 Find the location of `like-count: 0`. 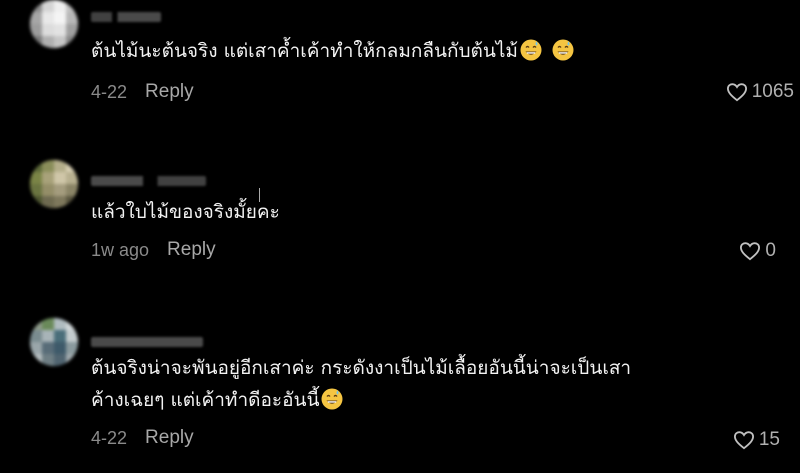

like-count: 0 is located at coordinates (770, 250).